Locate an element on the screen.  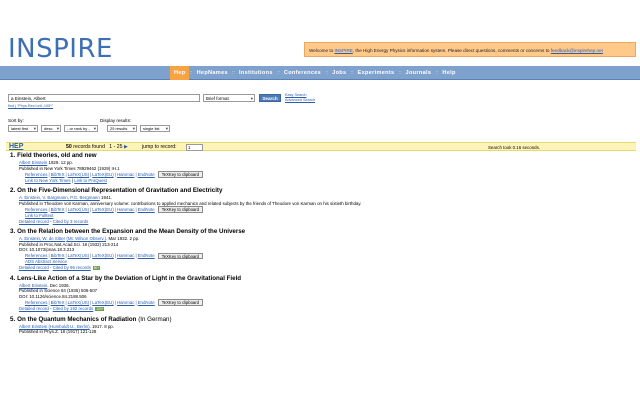
collection-link: HEP is located at coordinates (16, 147).